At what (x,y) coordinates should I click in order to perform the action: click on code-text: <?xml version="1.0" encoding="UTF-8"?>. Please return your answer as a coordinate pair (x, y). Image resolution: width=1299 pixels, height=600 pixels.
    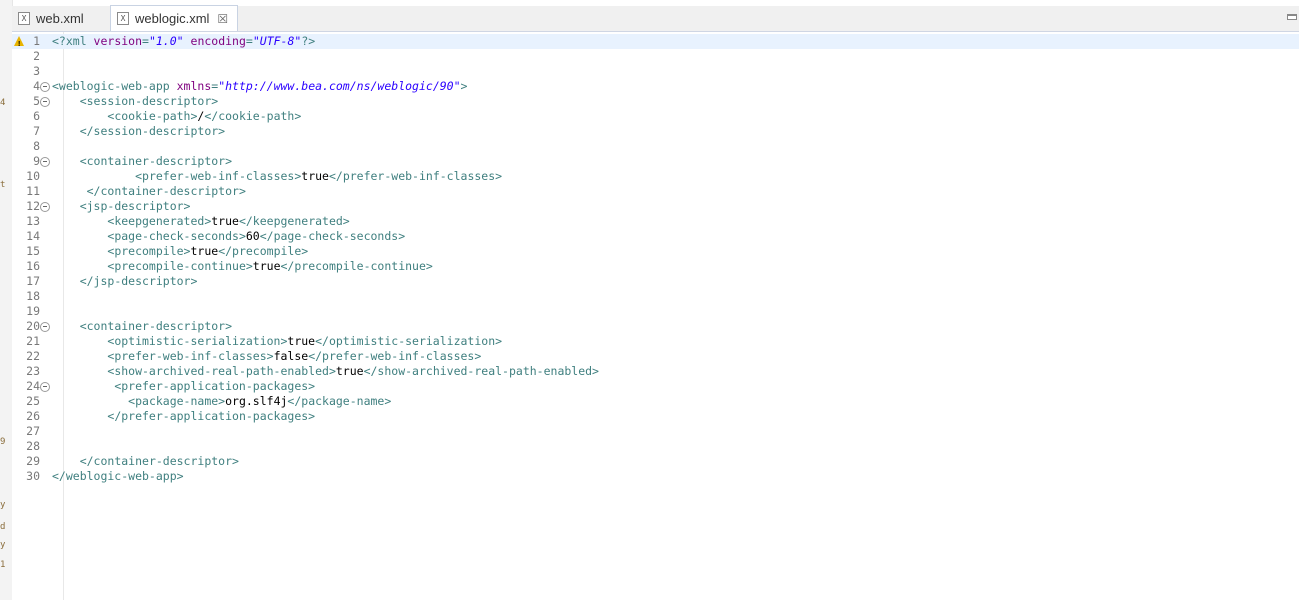
    Looking at the image, I should click on (183, 41).